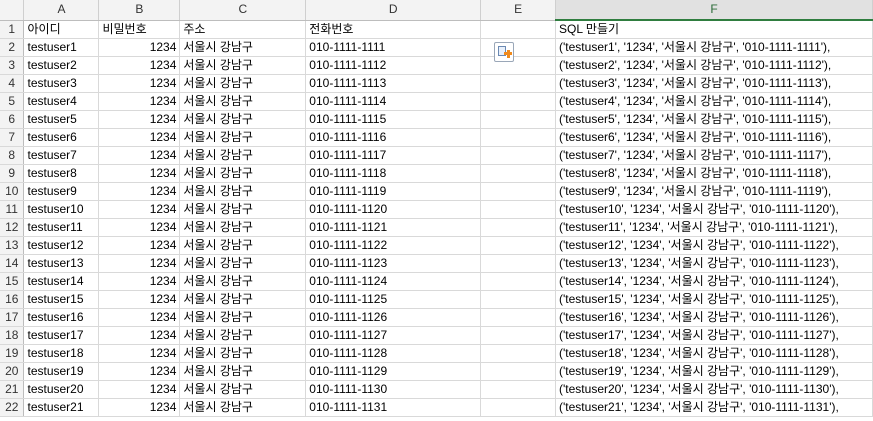 The width and height of the screenshot is (873, 421). Describe the element at coordinates (12, 137) in the screenshot. I see `row-header: 7` at that location.